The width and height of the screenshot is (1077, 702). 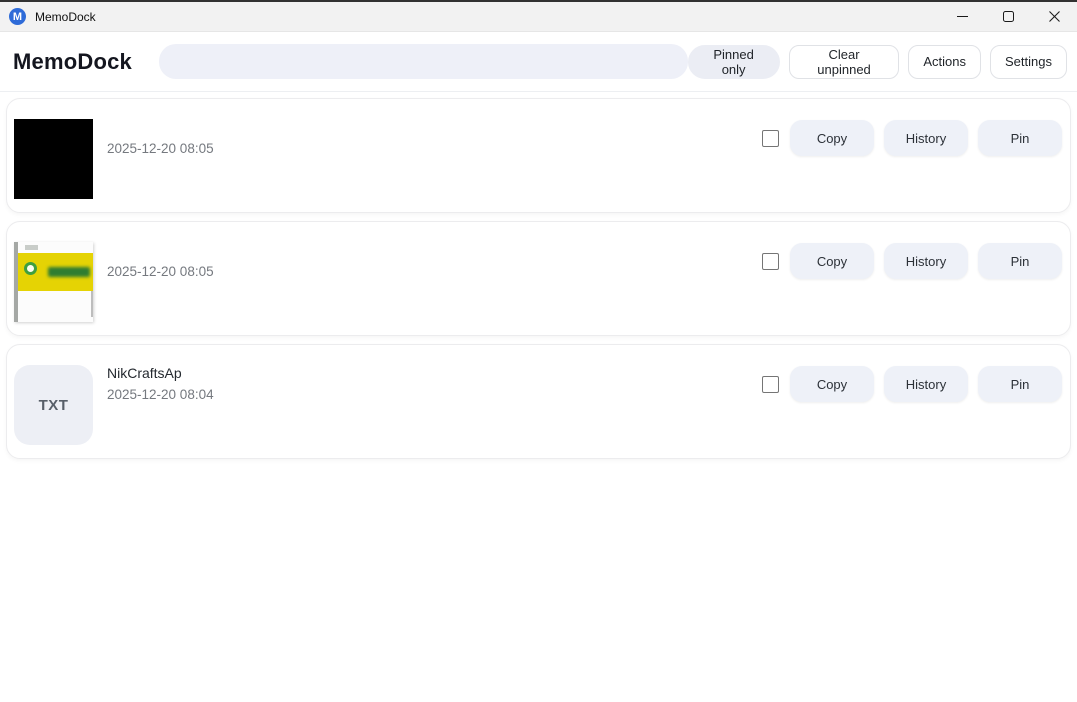 I want to click on titlebar: M MemoDock, so click(x=538, y=17).